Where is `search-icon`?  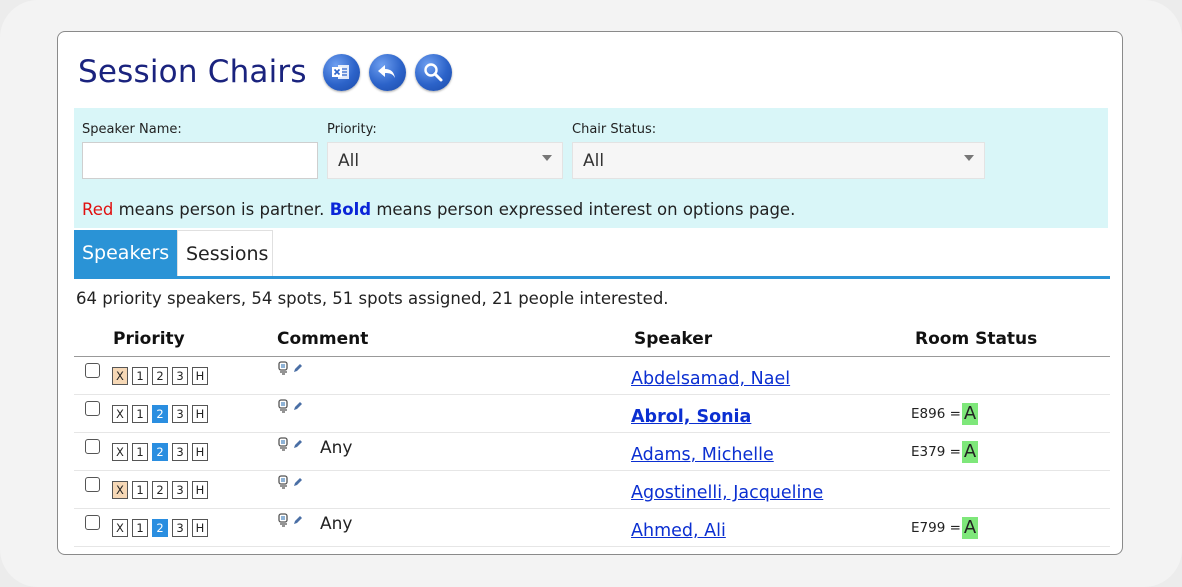
search-icon is located at coordinates (433, 72).